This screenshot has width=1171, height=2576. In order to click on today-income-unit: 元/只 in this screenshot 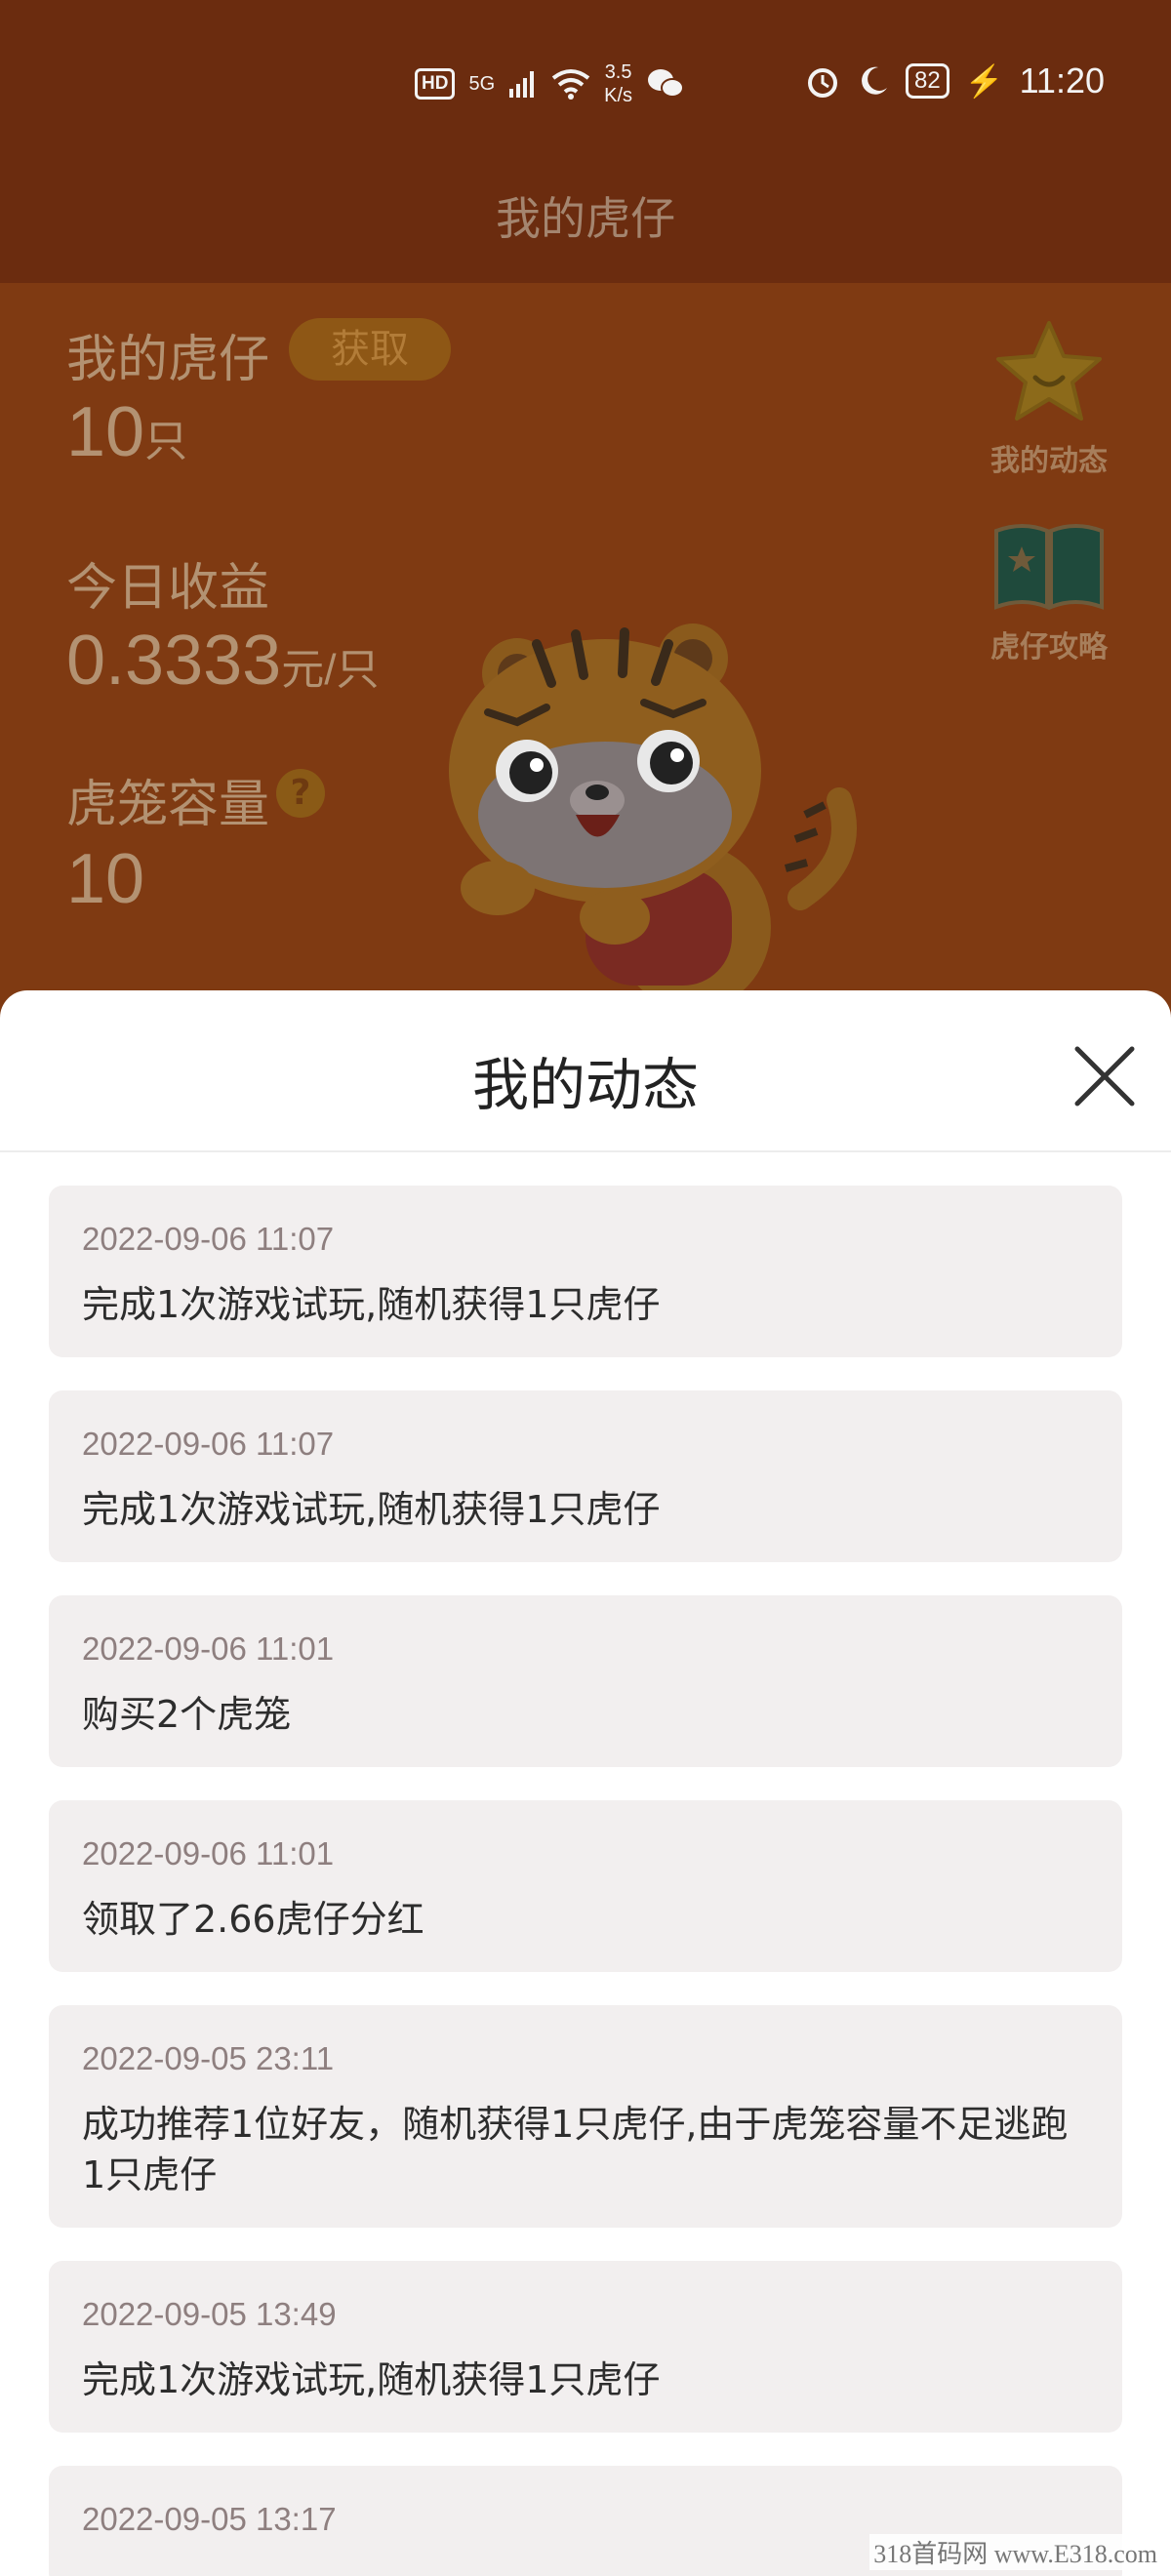, I will do `click(330, 670)`.